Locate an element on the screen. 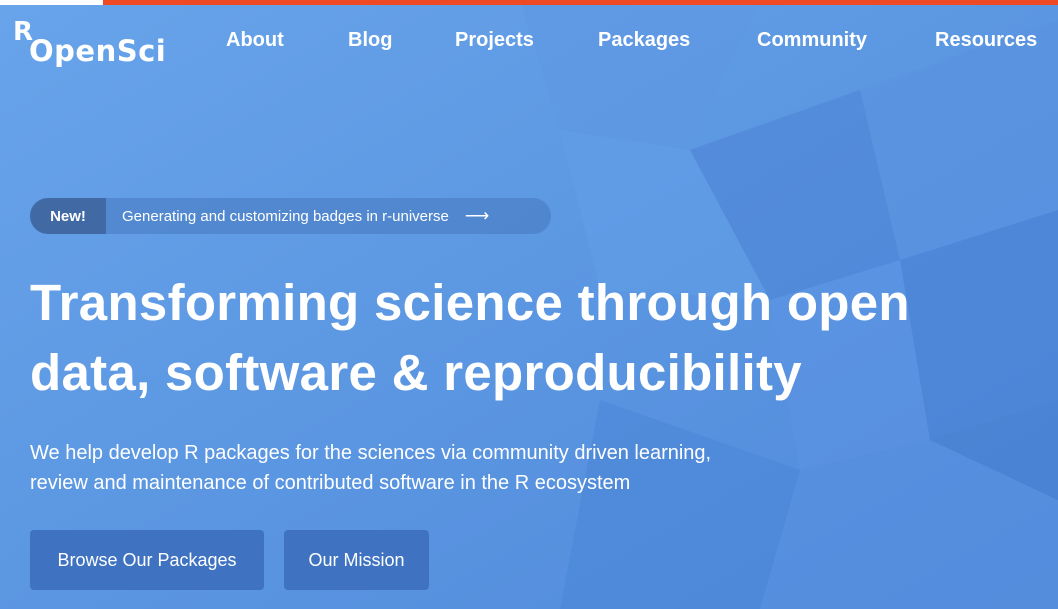  new-tag: New! is located at coordinates (68, 216).